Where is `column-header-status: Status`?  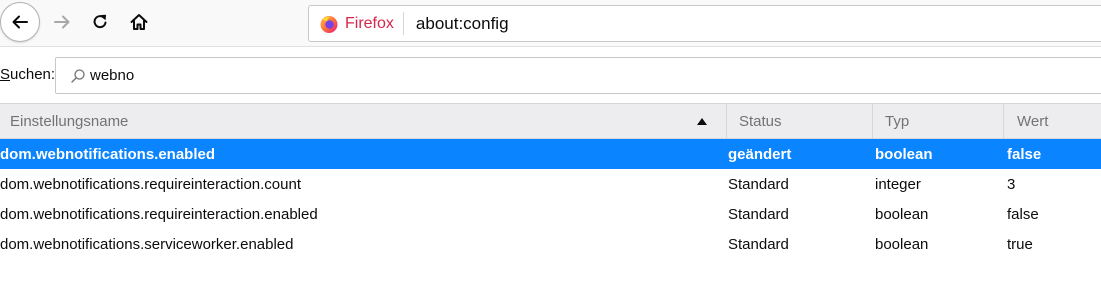
column-header-status: Status is located at coordinates (799, 121).